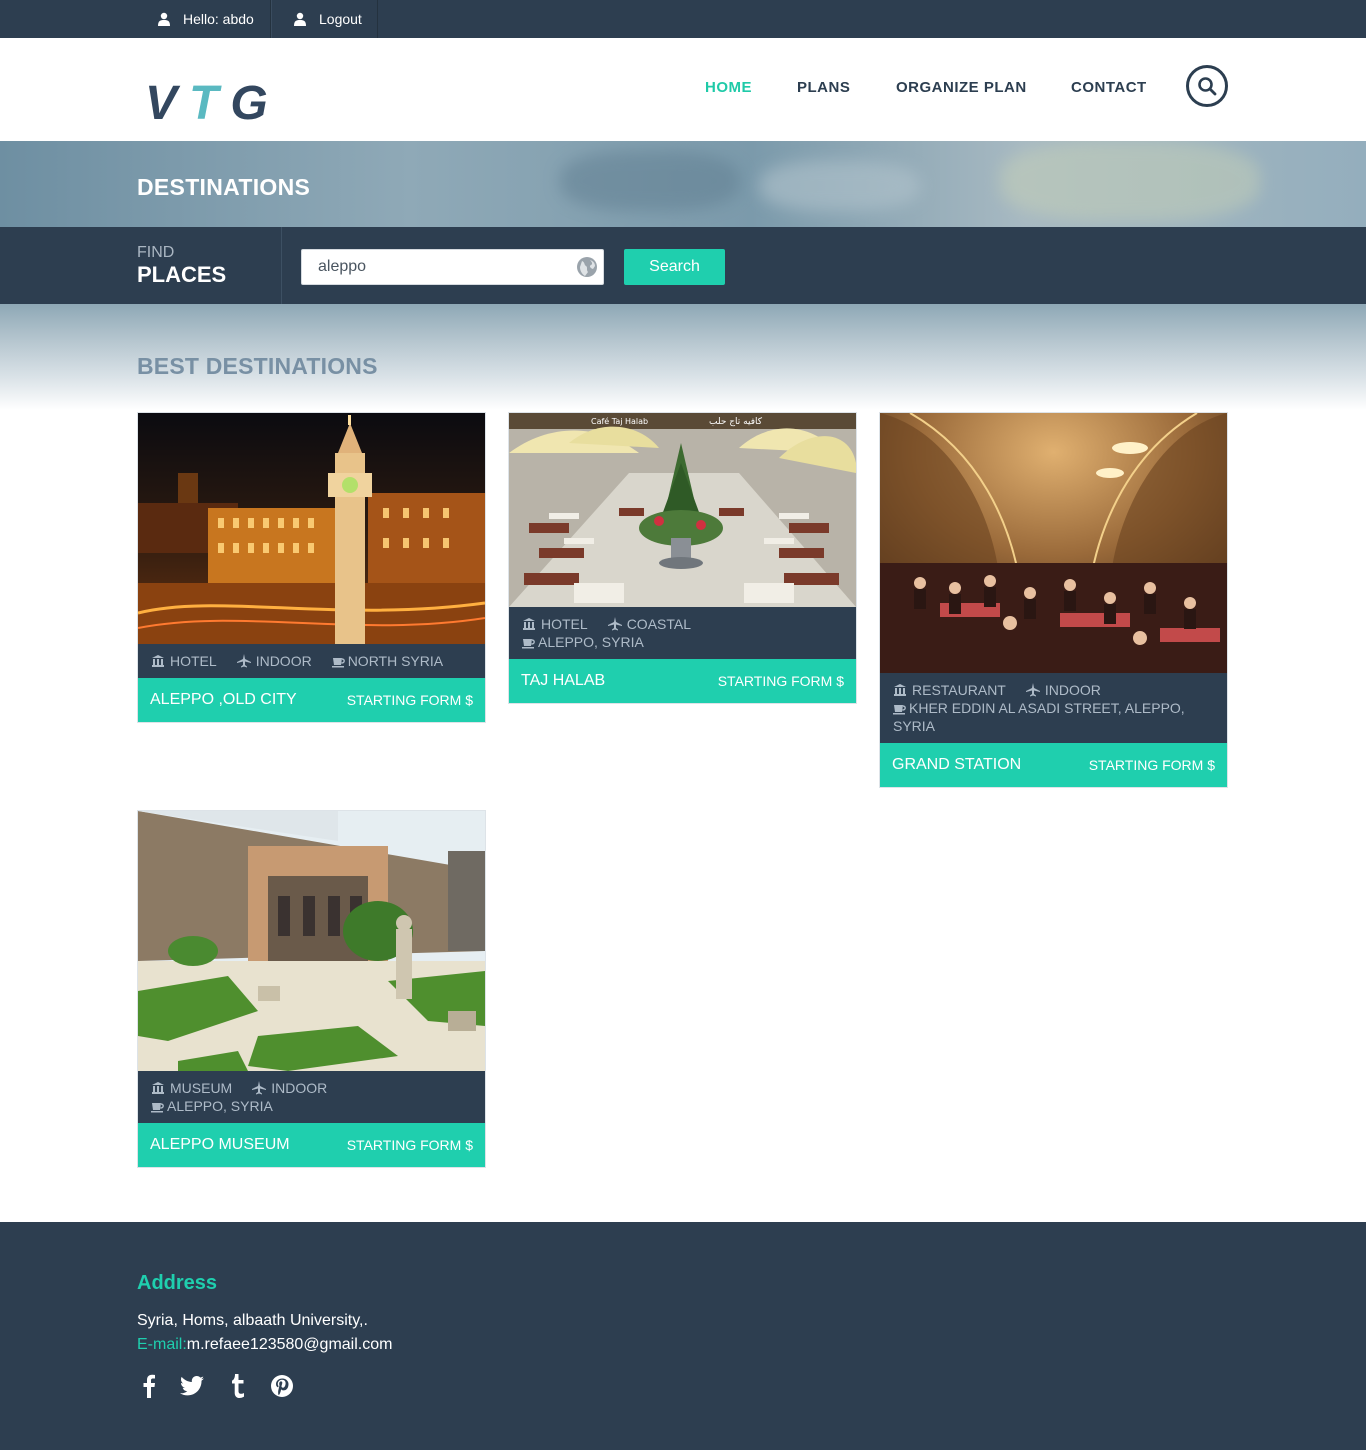 This screenshot has width=1366, height=1450. I want to click on pinterest-icon, so click(282, 1386).